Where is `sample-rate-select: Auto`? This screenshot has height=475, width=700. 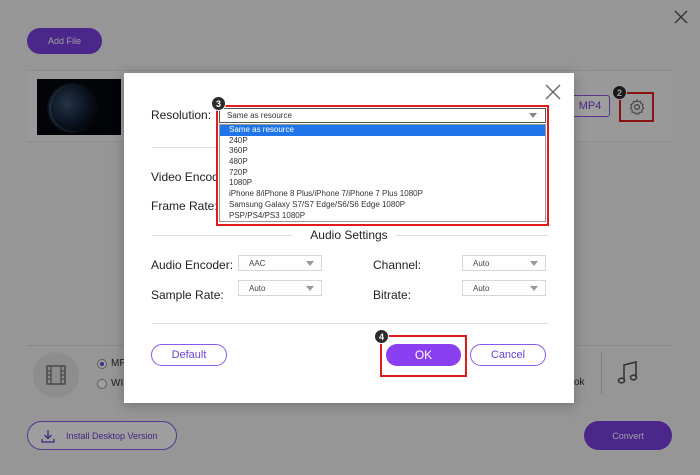 sample-rate-select: Auto is located at coordinates (280, 288).